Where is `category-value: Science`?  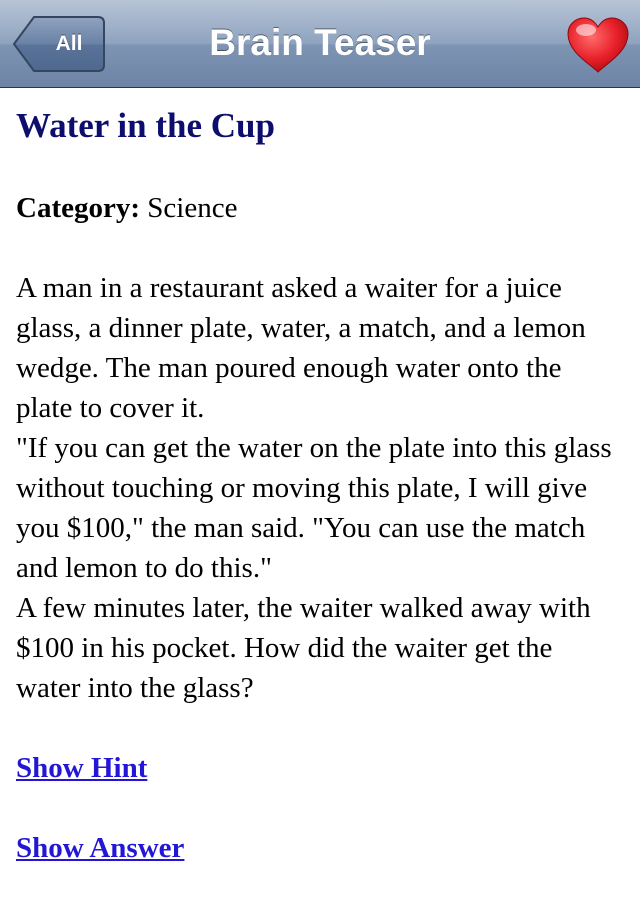
category-value: Science is located at coordinates (192, 208).